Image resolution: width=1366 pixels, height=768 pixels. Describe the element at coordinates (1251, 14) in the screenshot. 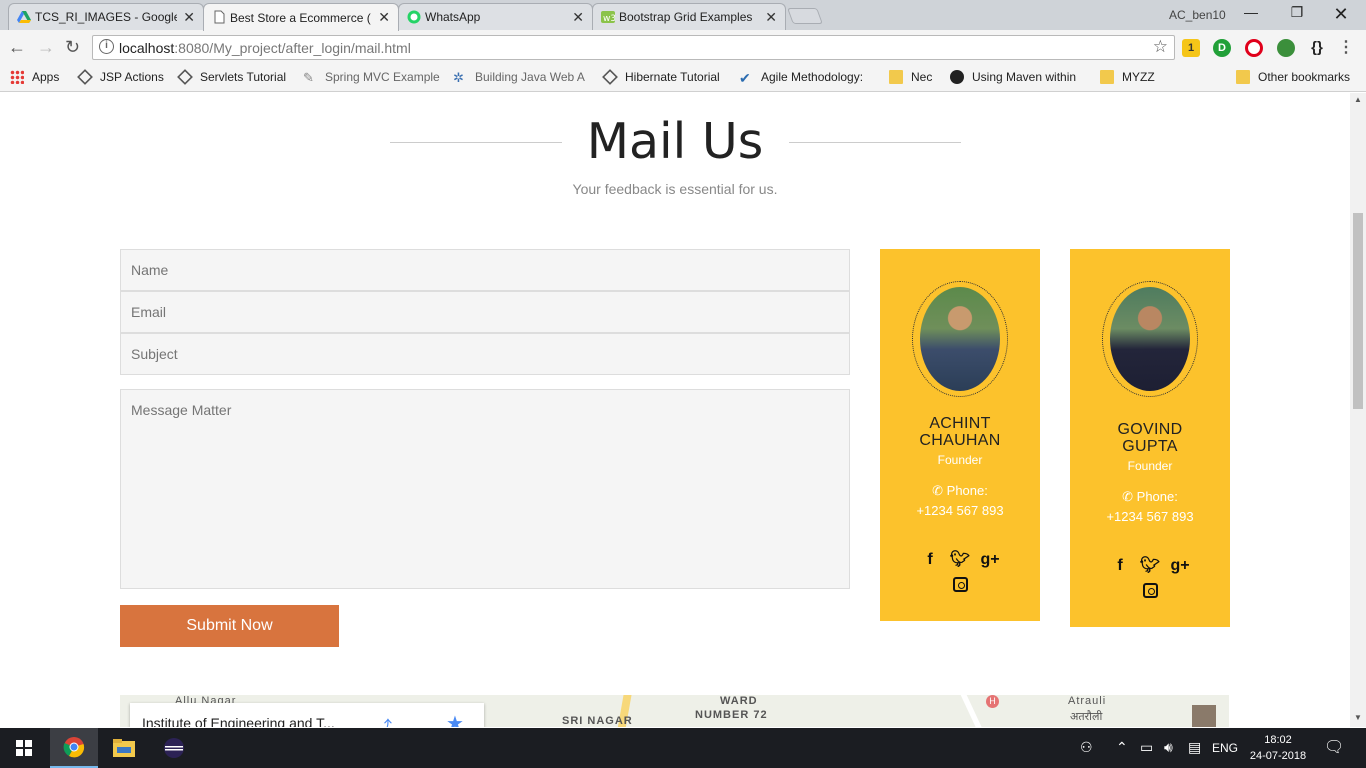

I see `minimize-icon: —` at that location.